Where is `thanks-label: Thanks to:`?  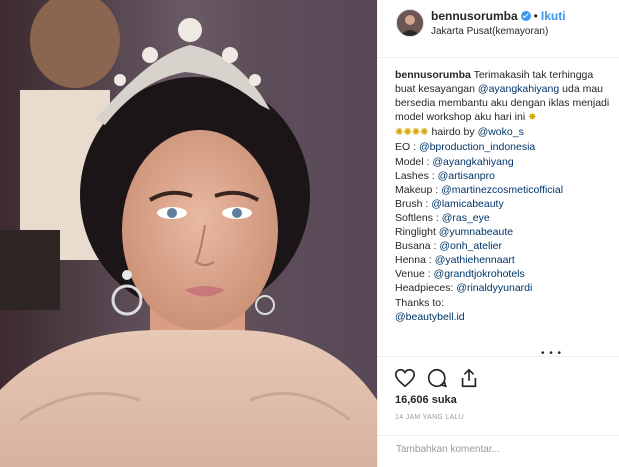 thanks-label: Thanks to: is located at coordinates (420, 302).